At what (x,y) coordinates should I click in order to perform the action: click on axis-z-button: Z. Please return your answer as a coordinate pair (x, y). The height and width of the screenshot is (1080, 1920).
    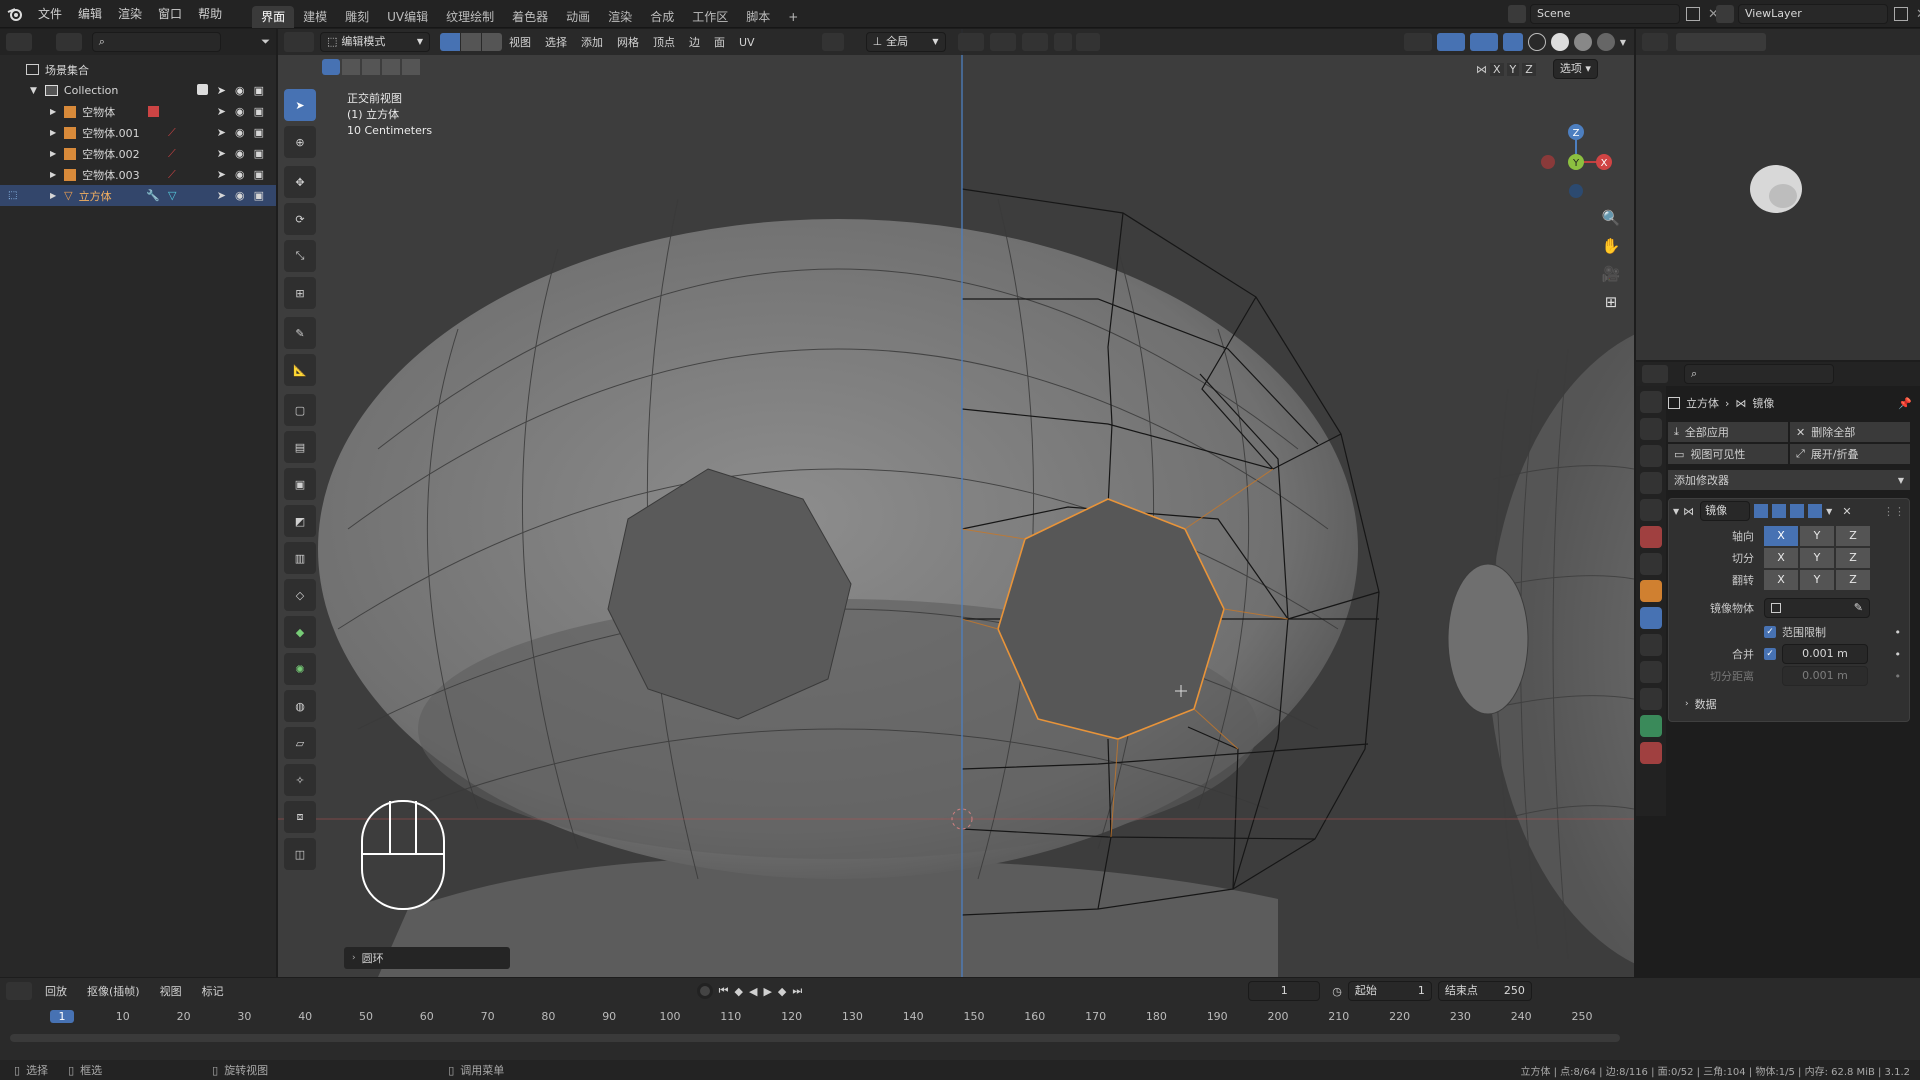
    Looking at the image, I should click on (1853, 536).